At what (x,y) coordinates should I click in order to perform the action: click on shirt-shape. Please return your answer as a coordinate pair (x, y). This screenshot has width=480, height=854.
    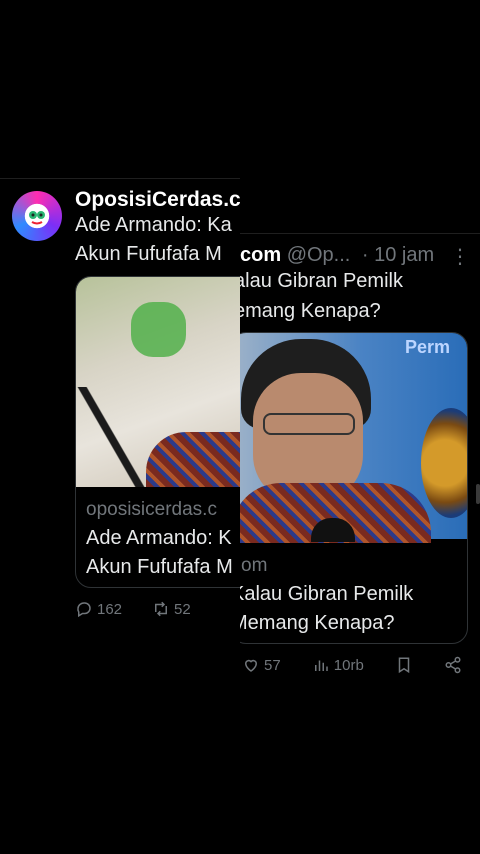
    Looking at the image, I should click on (193, 459).